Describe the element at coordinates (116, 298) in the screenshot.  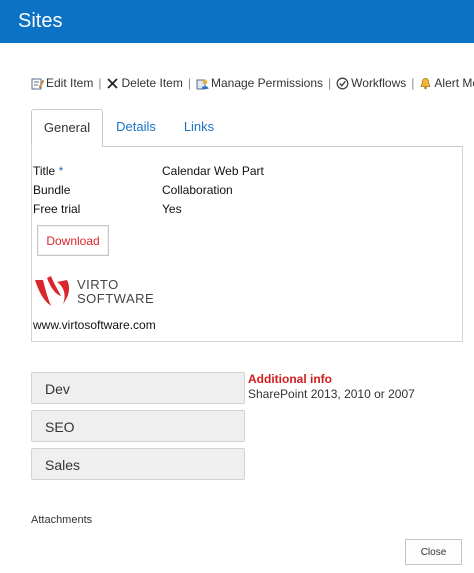
I see `logo-line-2: SOFTWARE` at that location.